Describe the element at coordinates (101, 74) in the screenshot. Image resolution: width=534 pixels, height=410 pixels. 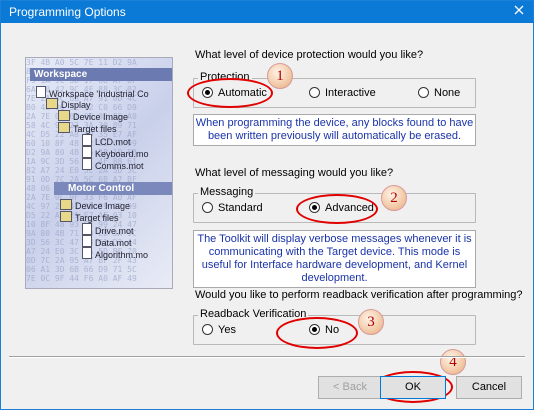
I see `workspace-header: Workspace` at that location.